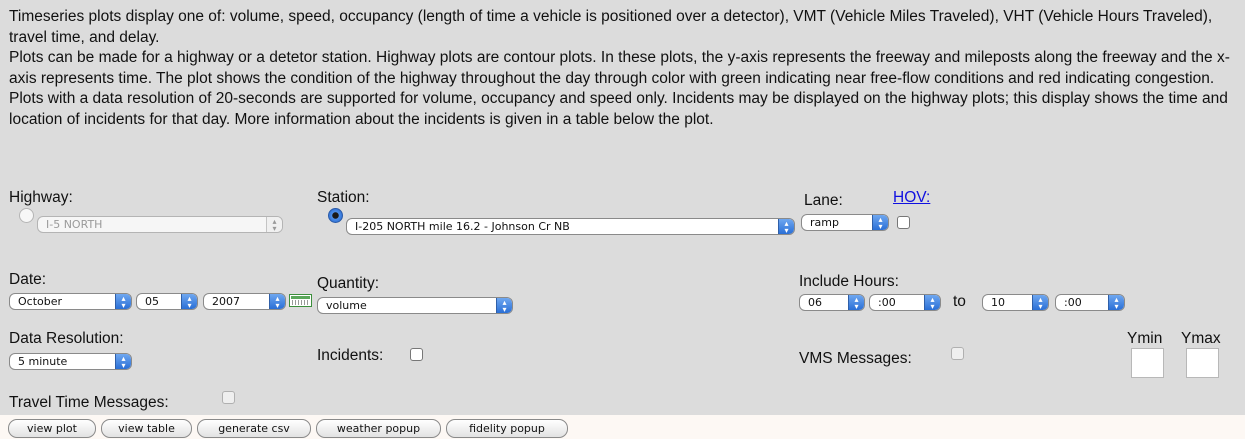 Image resolution: width=1245 pixels, height=439 pixels. Describe the element at coordinates (1147, 363) in the screenshot. I see `ymin-input` at that location.